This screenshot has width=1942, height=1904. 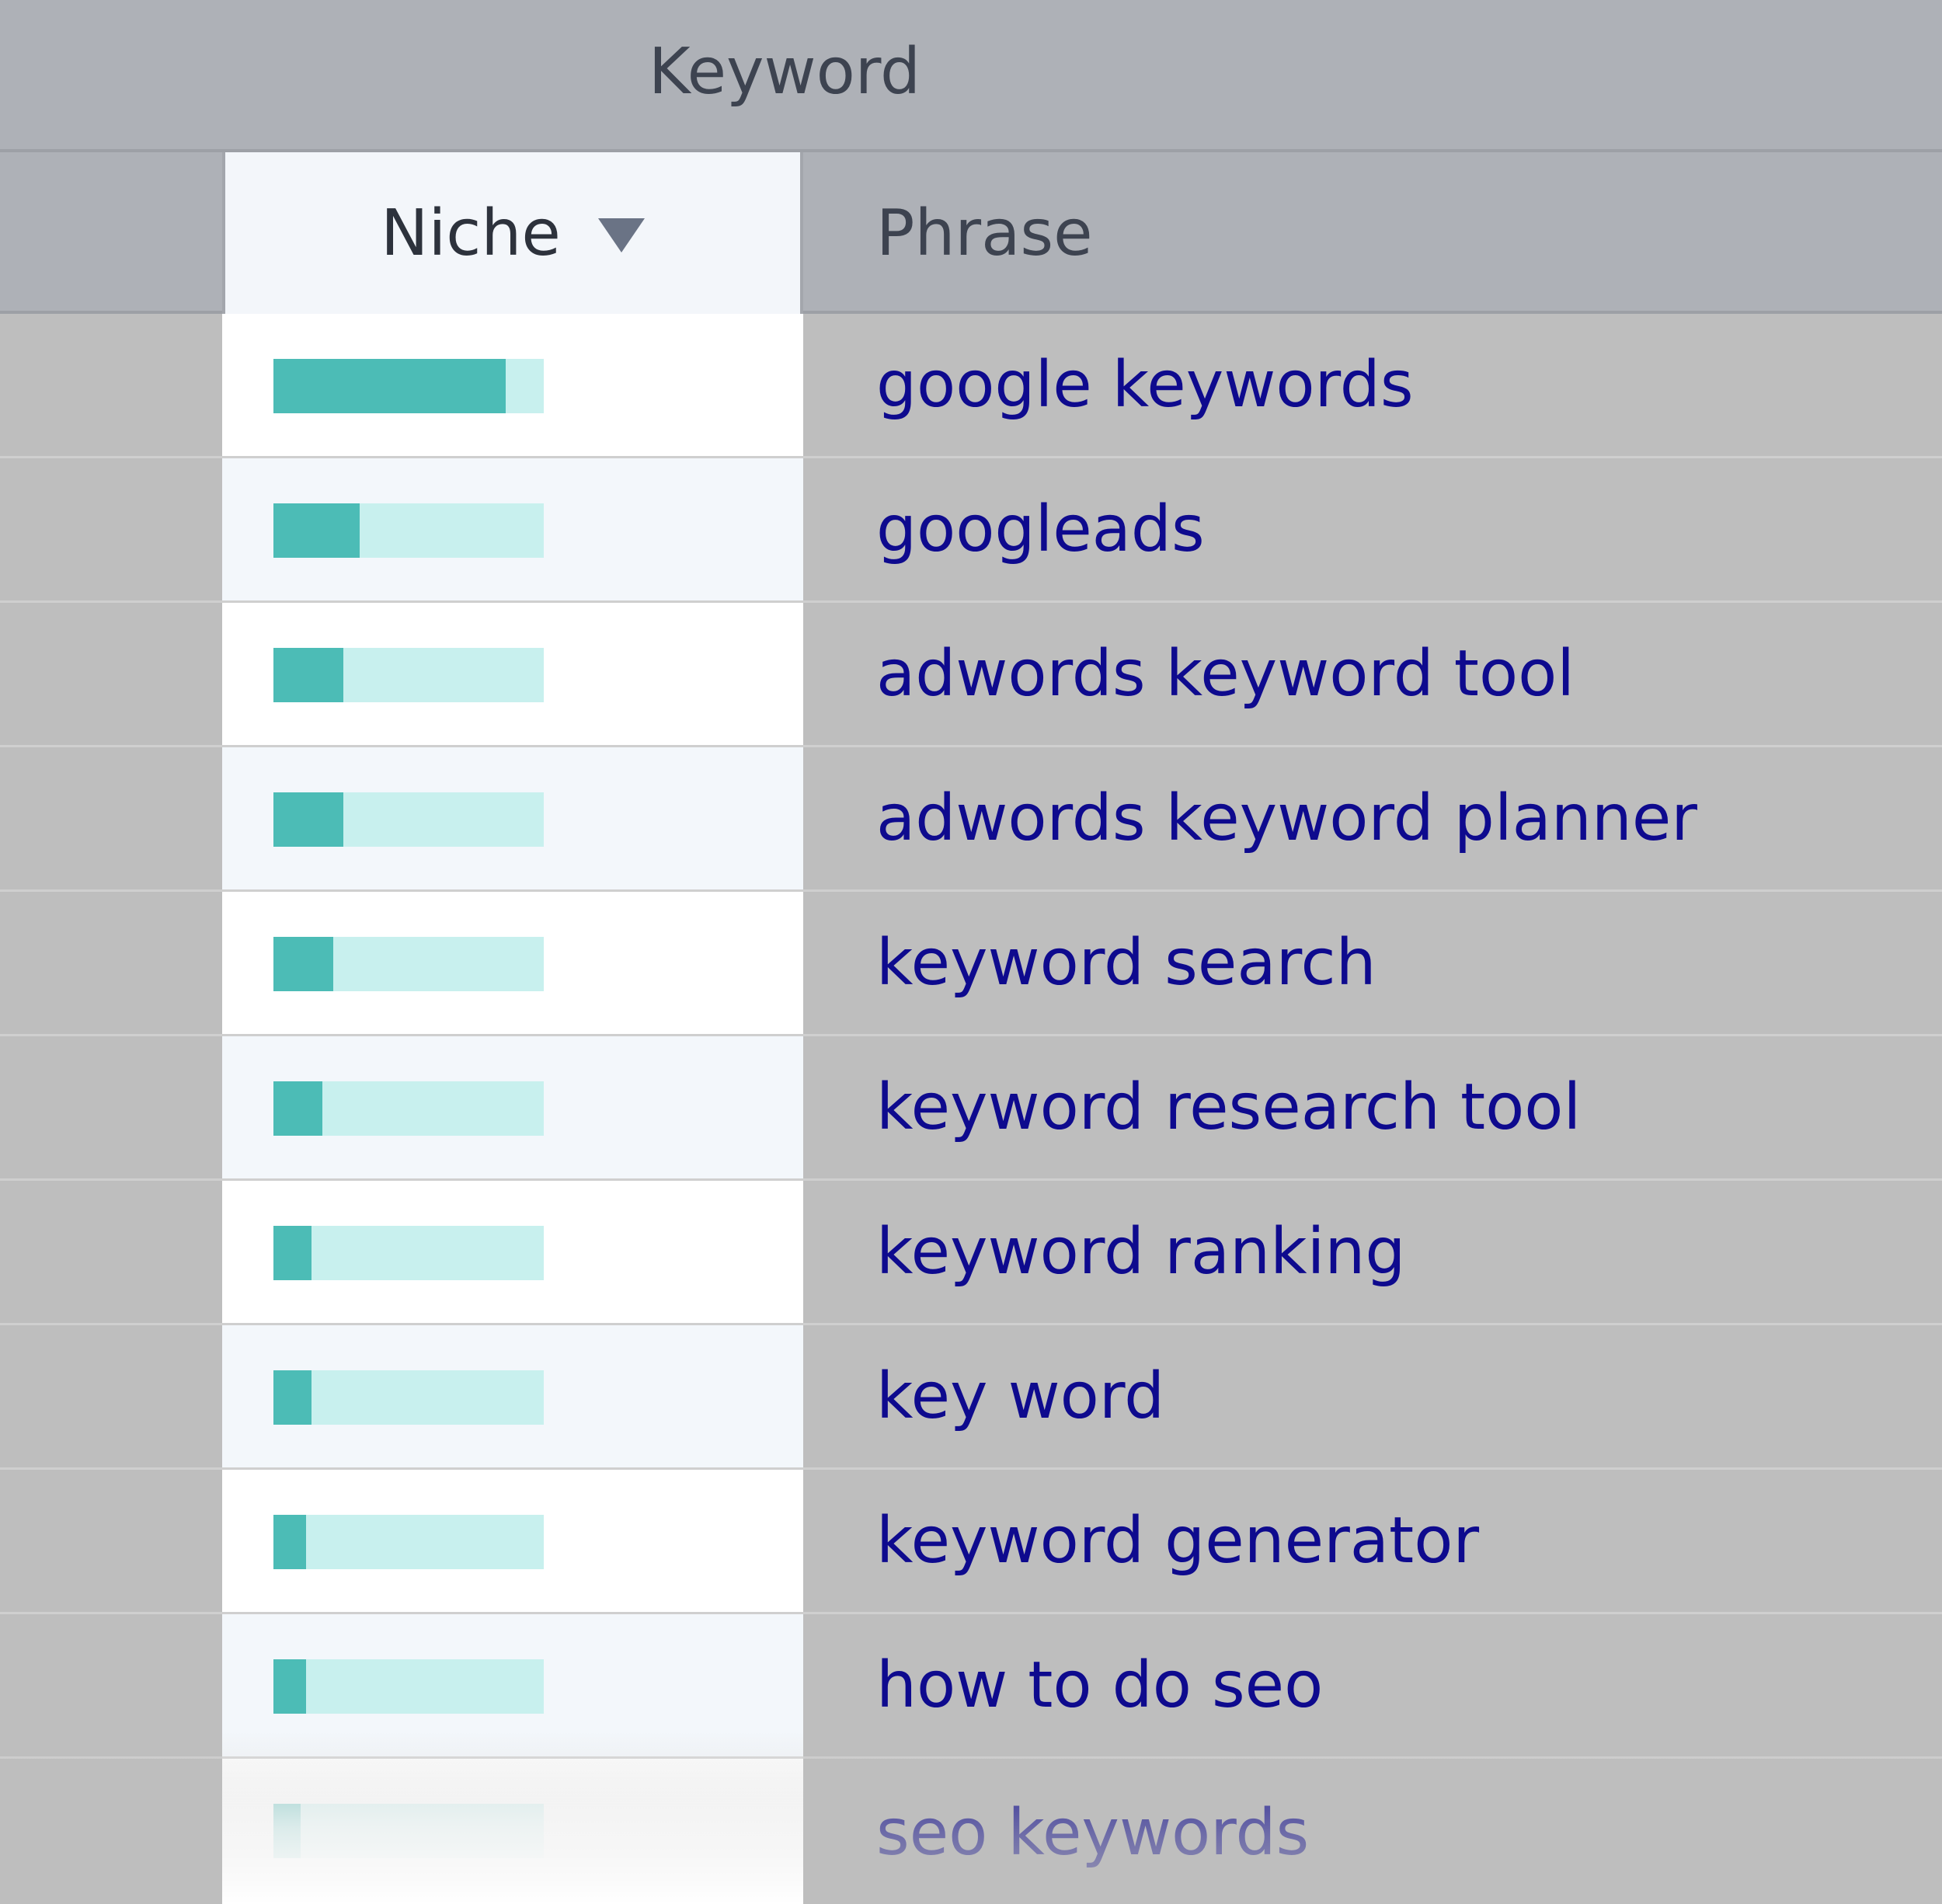 I want to click on group-title: Keyword, so click(x=784, y=71).